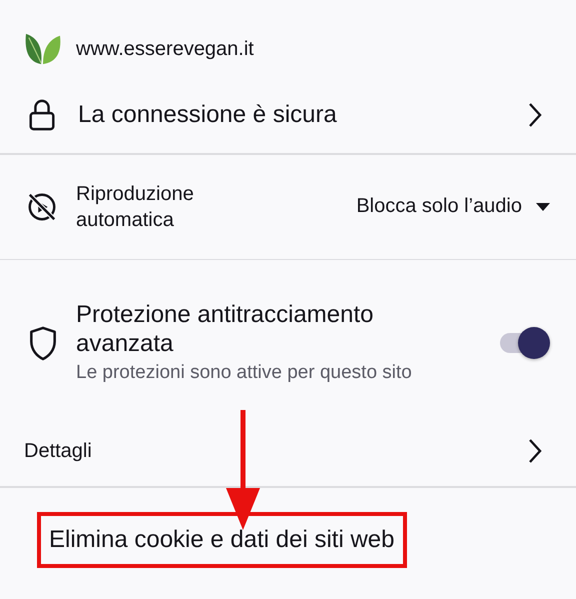  I want to click on tracking-protection-status: Le protezioni sono attive per questo sito, so click(244, 373).